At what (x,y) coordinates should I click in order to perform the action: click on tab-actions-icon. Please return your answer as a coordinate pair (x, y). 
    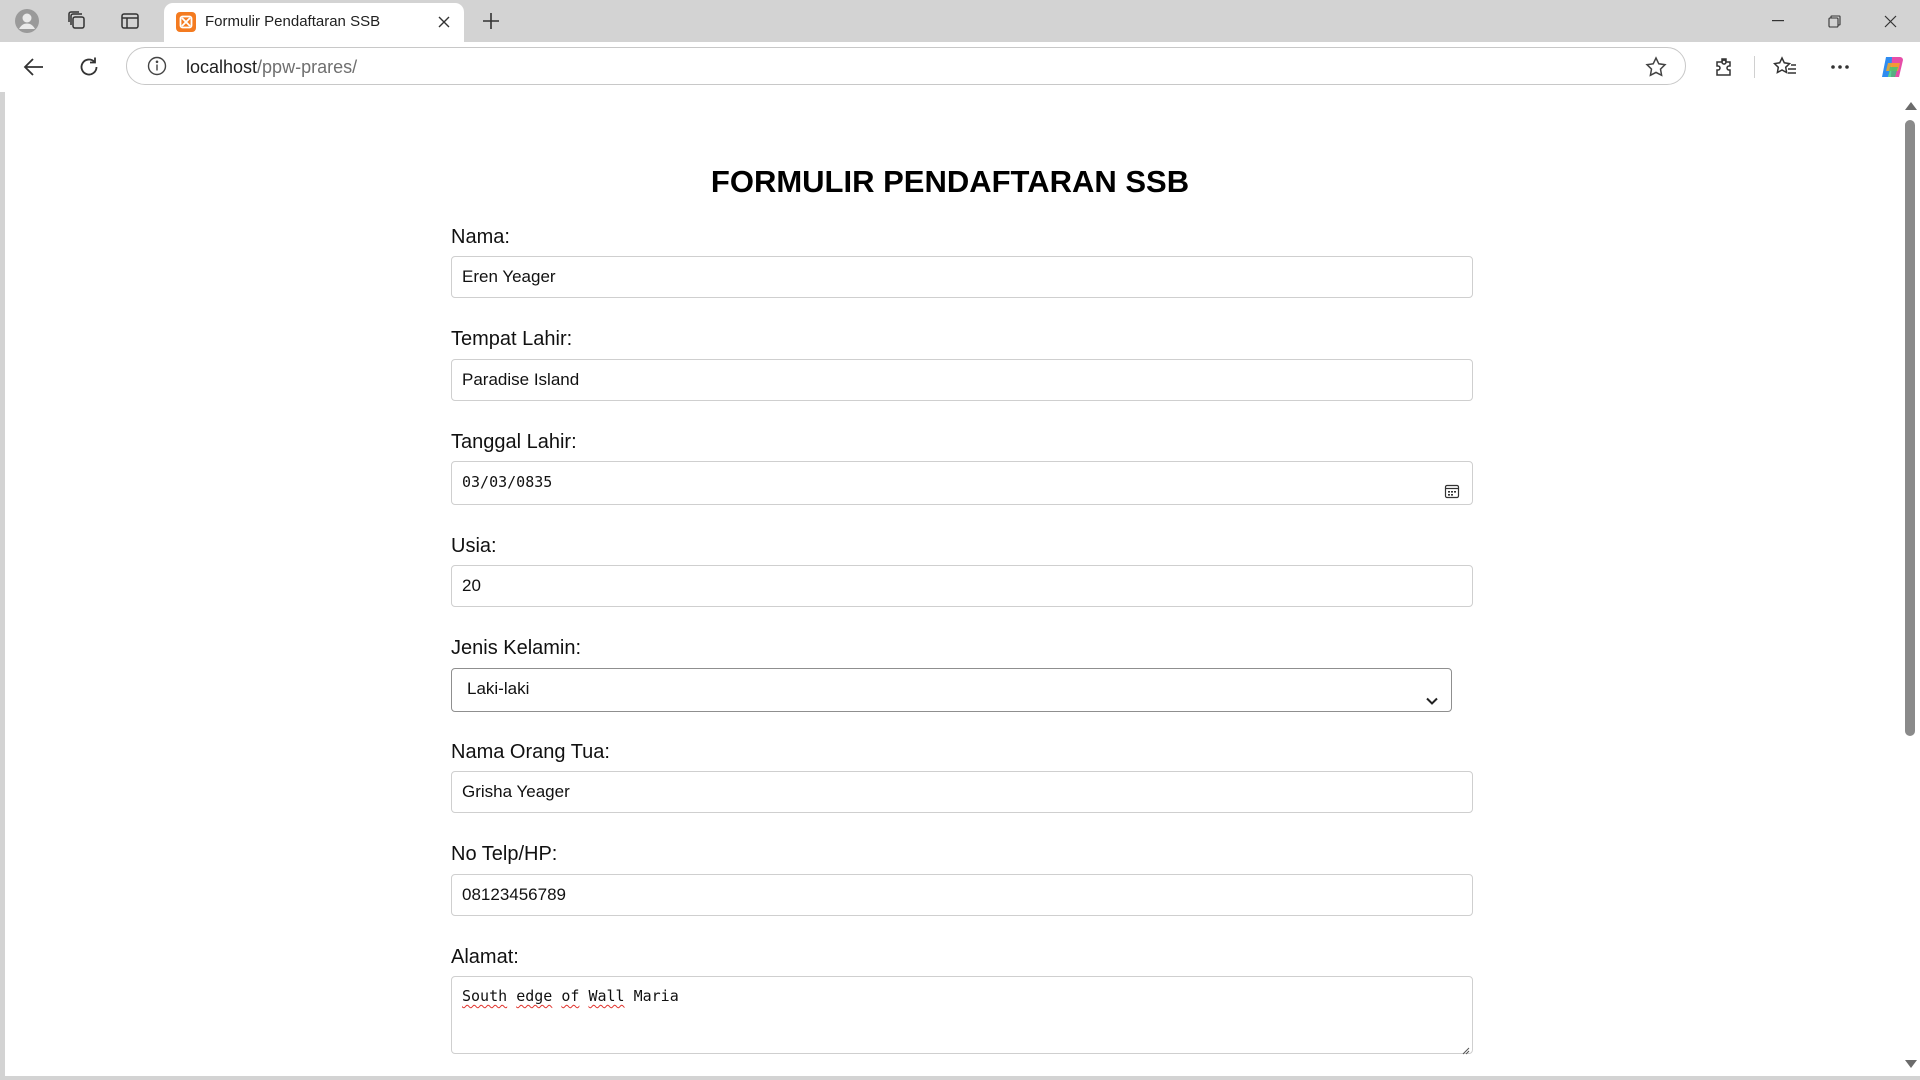
    Looking at the image, I should click on (130, 21).